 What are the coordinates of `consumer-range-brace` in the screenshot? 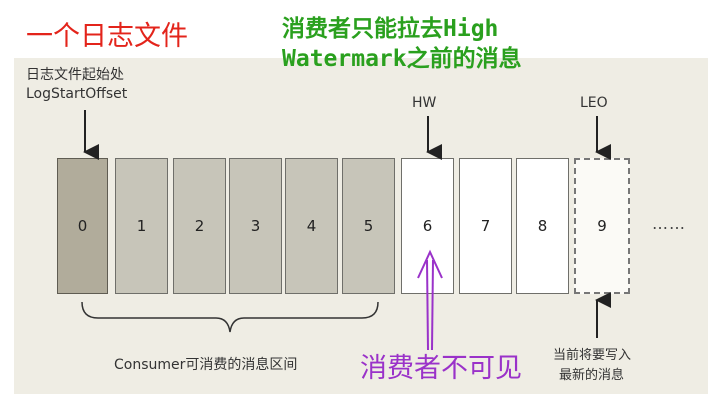 It's located at (230, 317).